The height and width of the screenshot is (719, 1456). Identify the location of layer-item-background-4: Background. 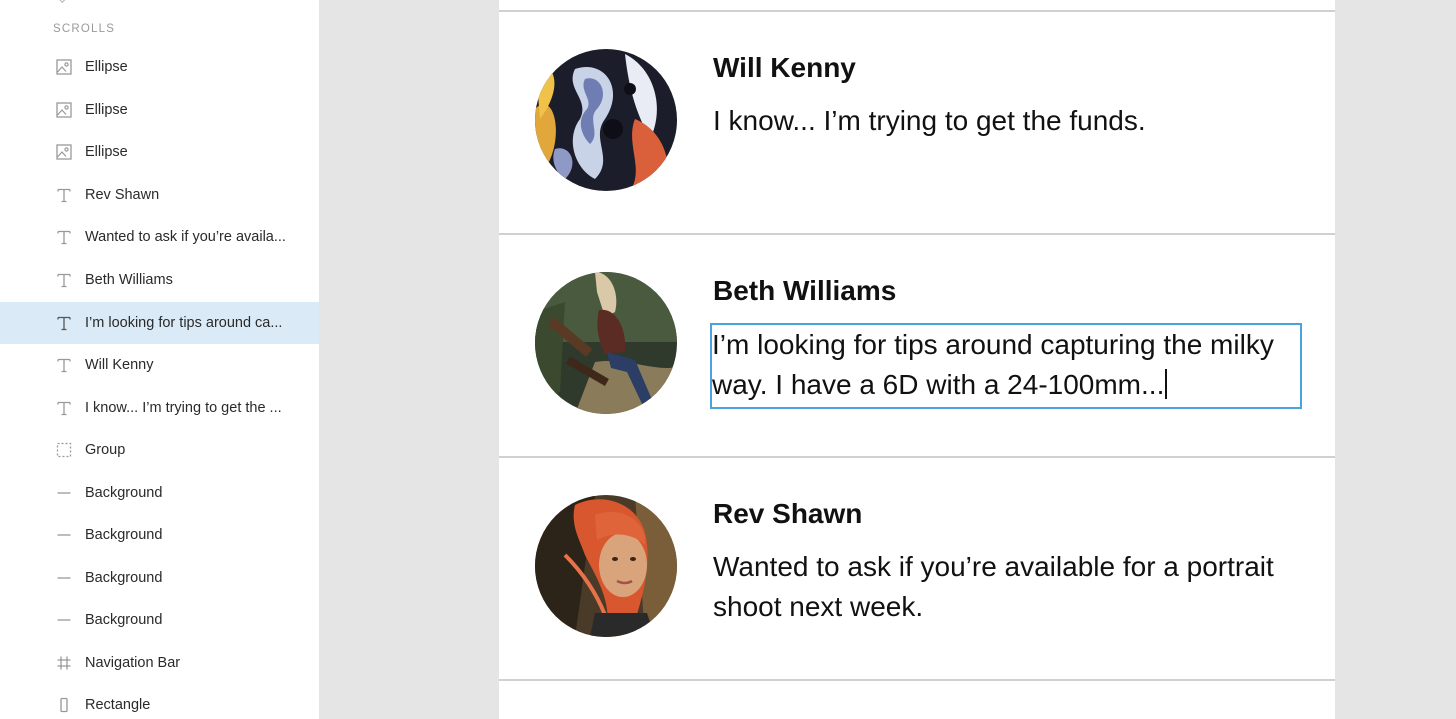
(159, 620).